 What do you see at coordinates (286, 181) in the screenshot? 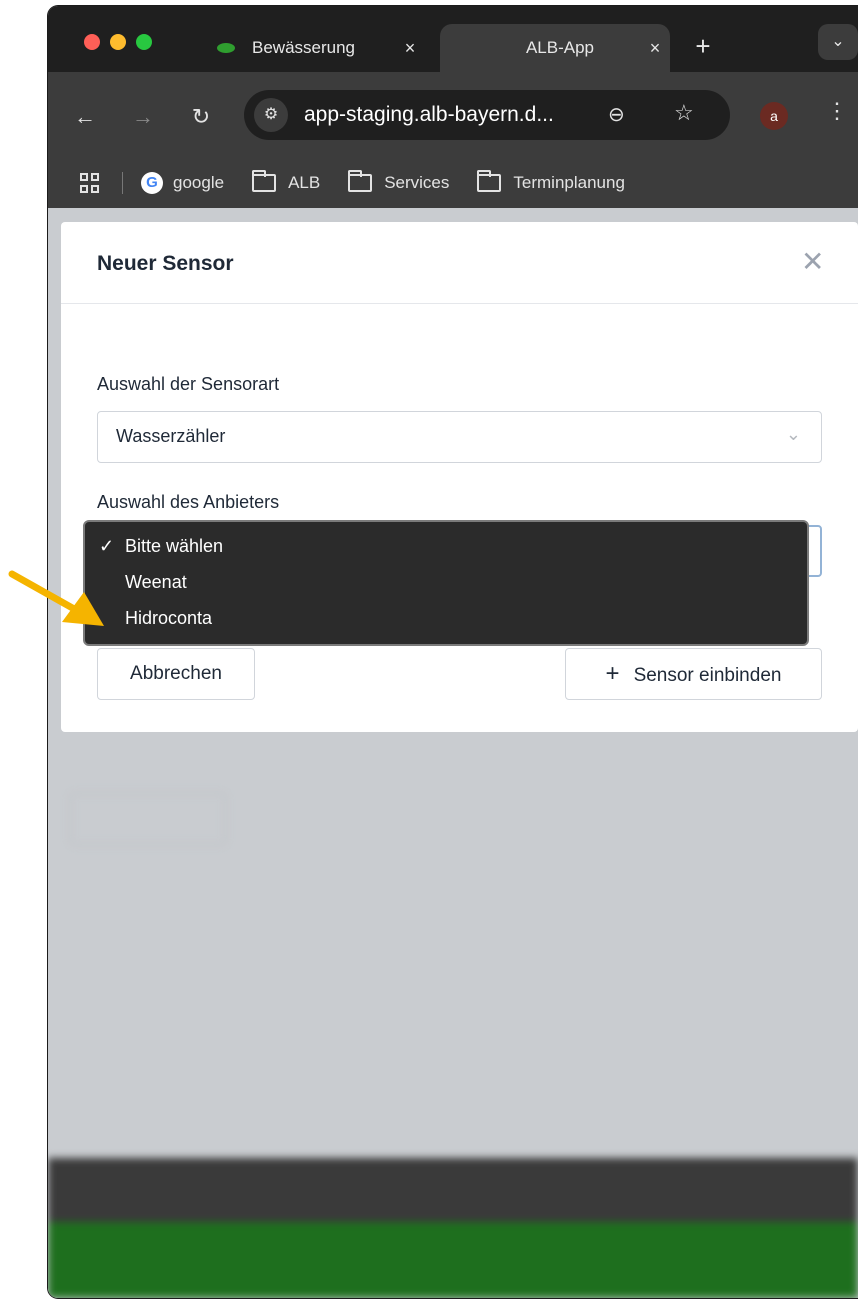
I see `bookmark-alb: ALB` at bounding box center [286, 181].